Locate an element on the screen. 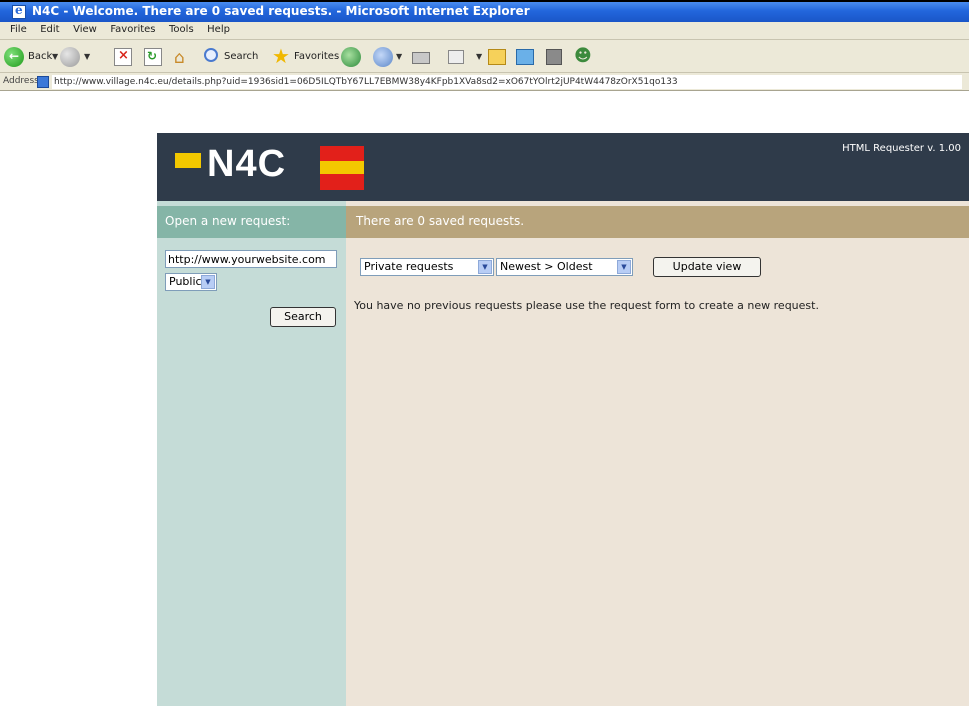 The width and height of the screenshot is (969, 706). search-toolbar-label: Search is located at coordinates (241, 56).